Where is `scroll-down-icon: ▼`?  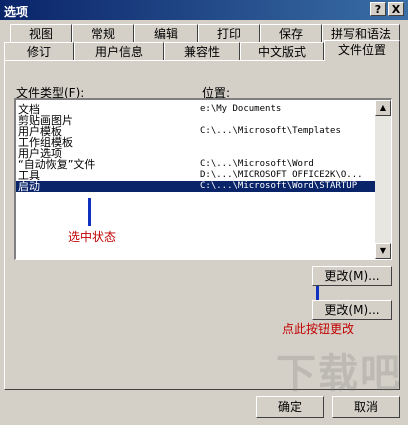
scroll-down-icon: ▼ is located at coordinates (383, 251).